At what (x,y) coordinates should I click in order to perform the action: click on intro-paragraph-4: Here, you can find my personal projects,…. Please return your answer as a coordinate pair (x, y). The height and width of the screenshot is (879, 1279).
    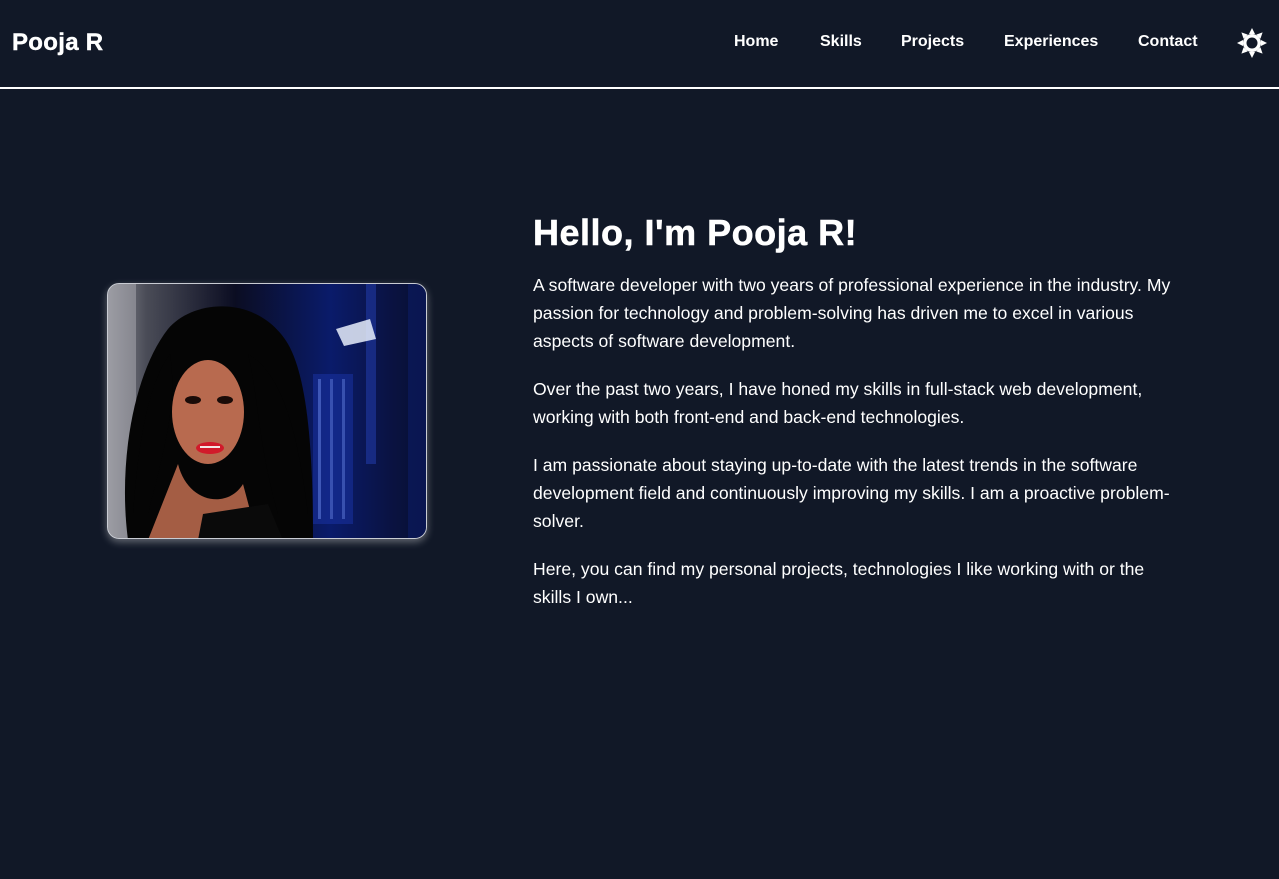
    Looking at the image, I should click on (839, 583).